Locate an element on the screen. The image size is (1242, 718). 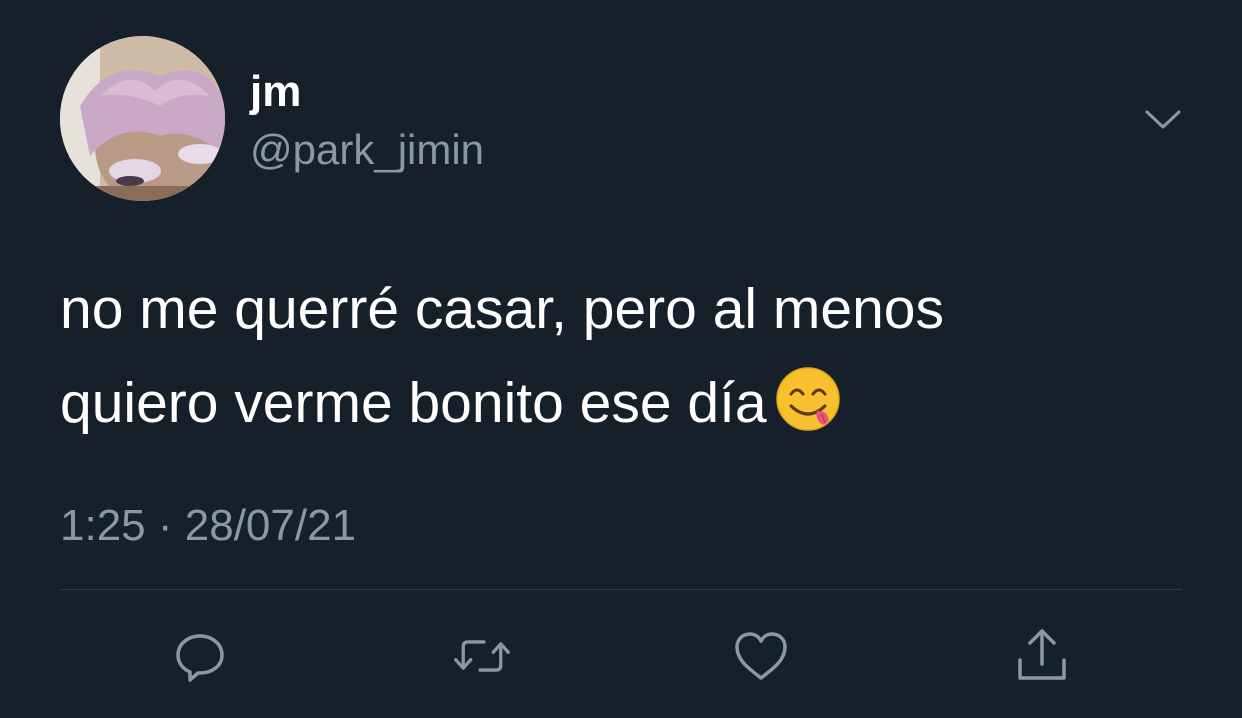
like-button is located at coordinates (761, 656).